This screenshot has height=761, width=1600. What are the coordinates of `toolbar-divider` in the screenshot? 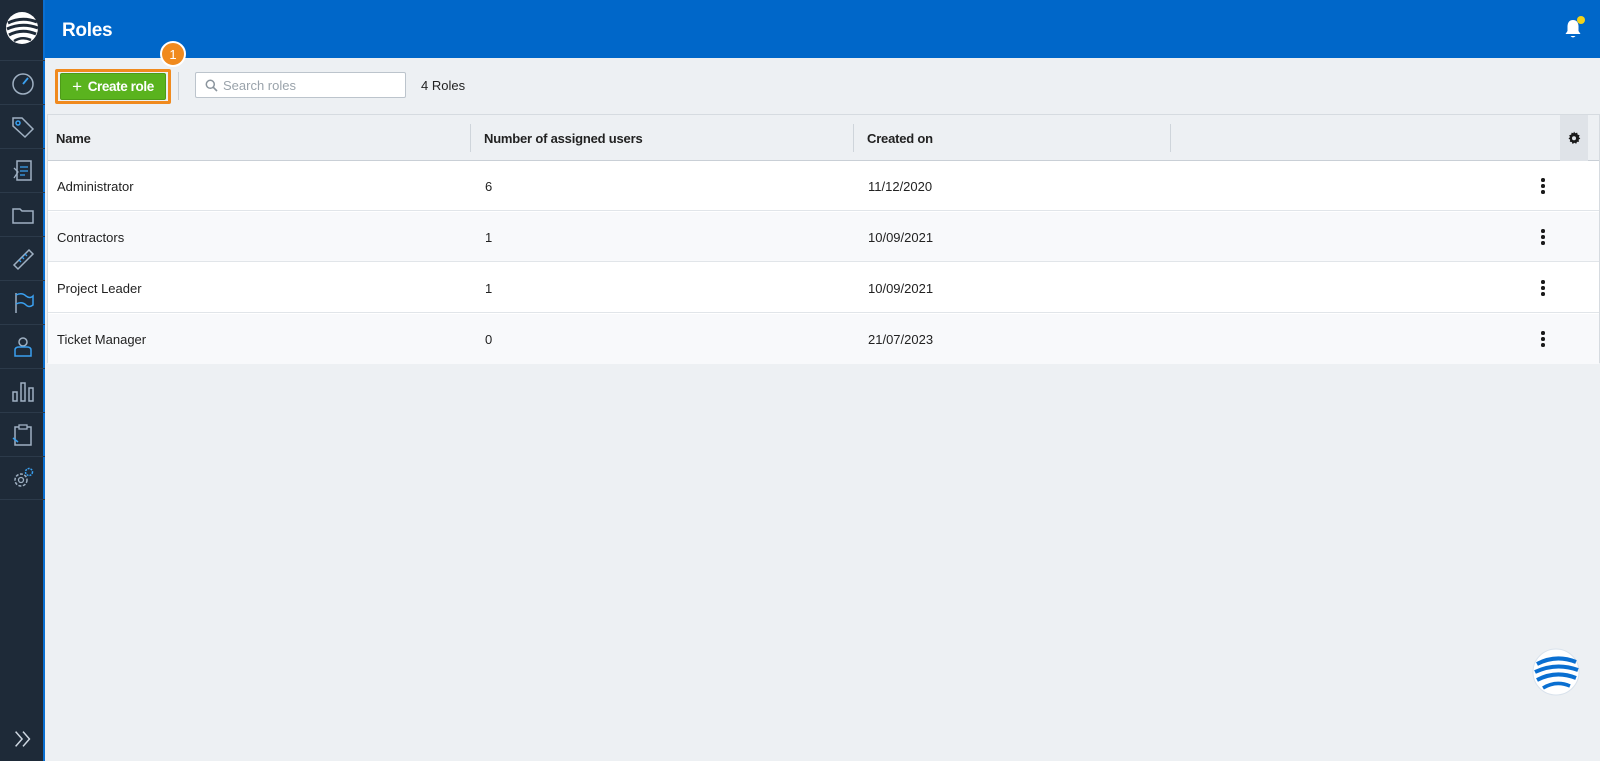 It's located at (178, 86).